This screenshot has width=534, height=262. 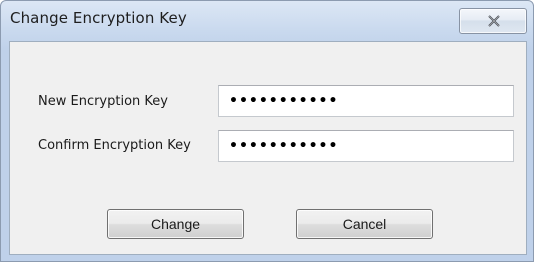 What do you see at coordinates (114, 145) in the screenshot?
I see `confirm-key-label: Confirm Encryption Key` at bounding box center [114, 145].